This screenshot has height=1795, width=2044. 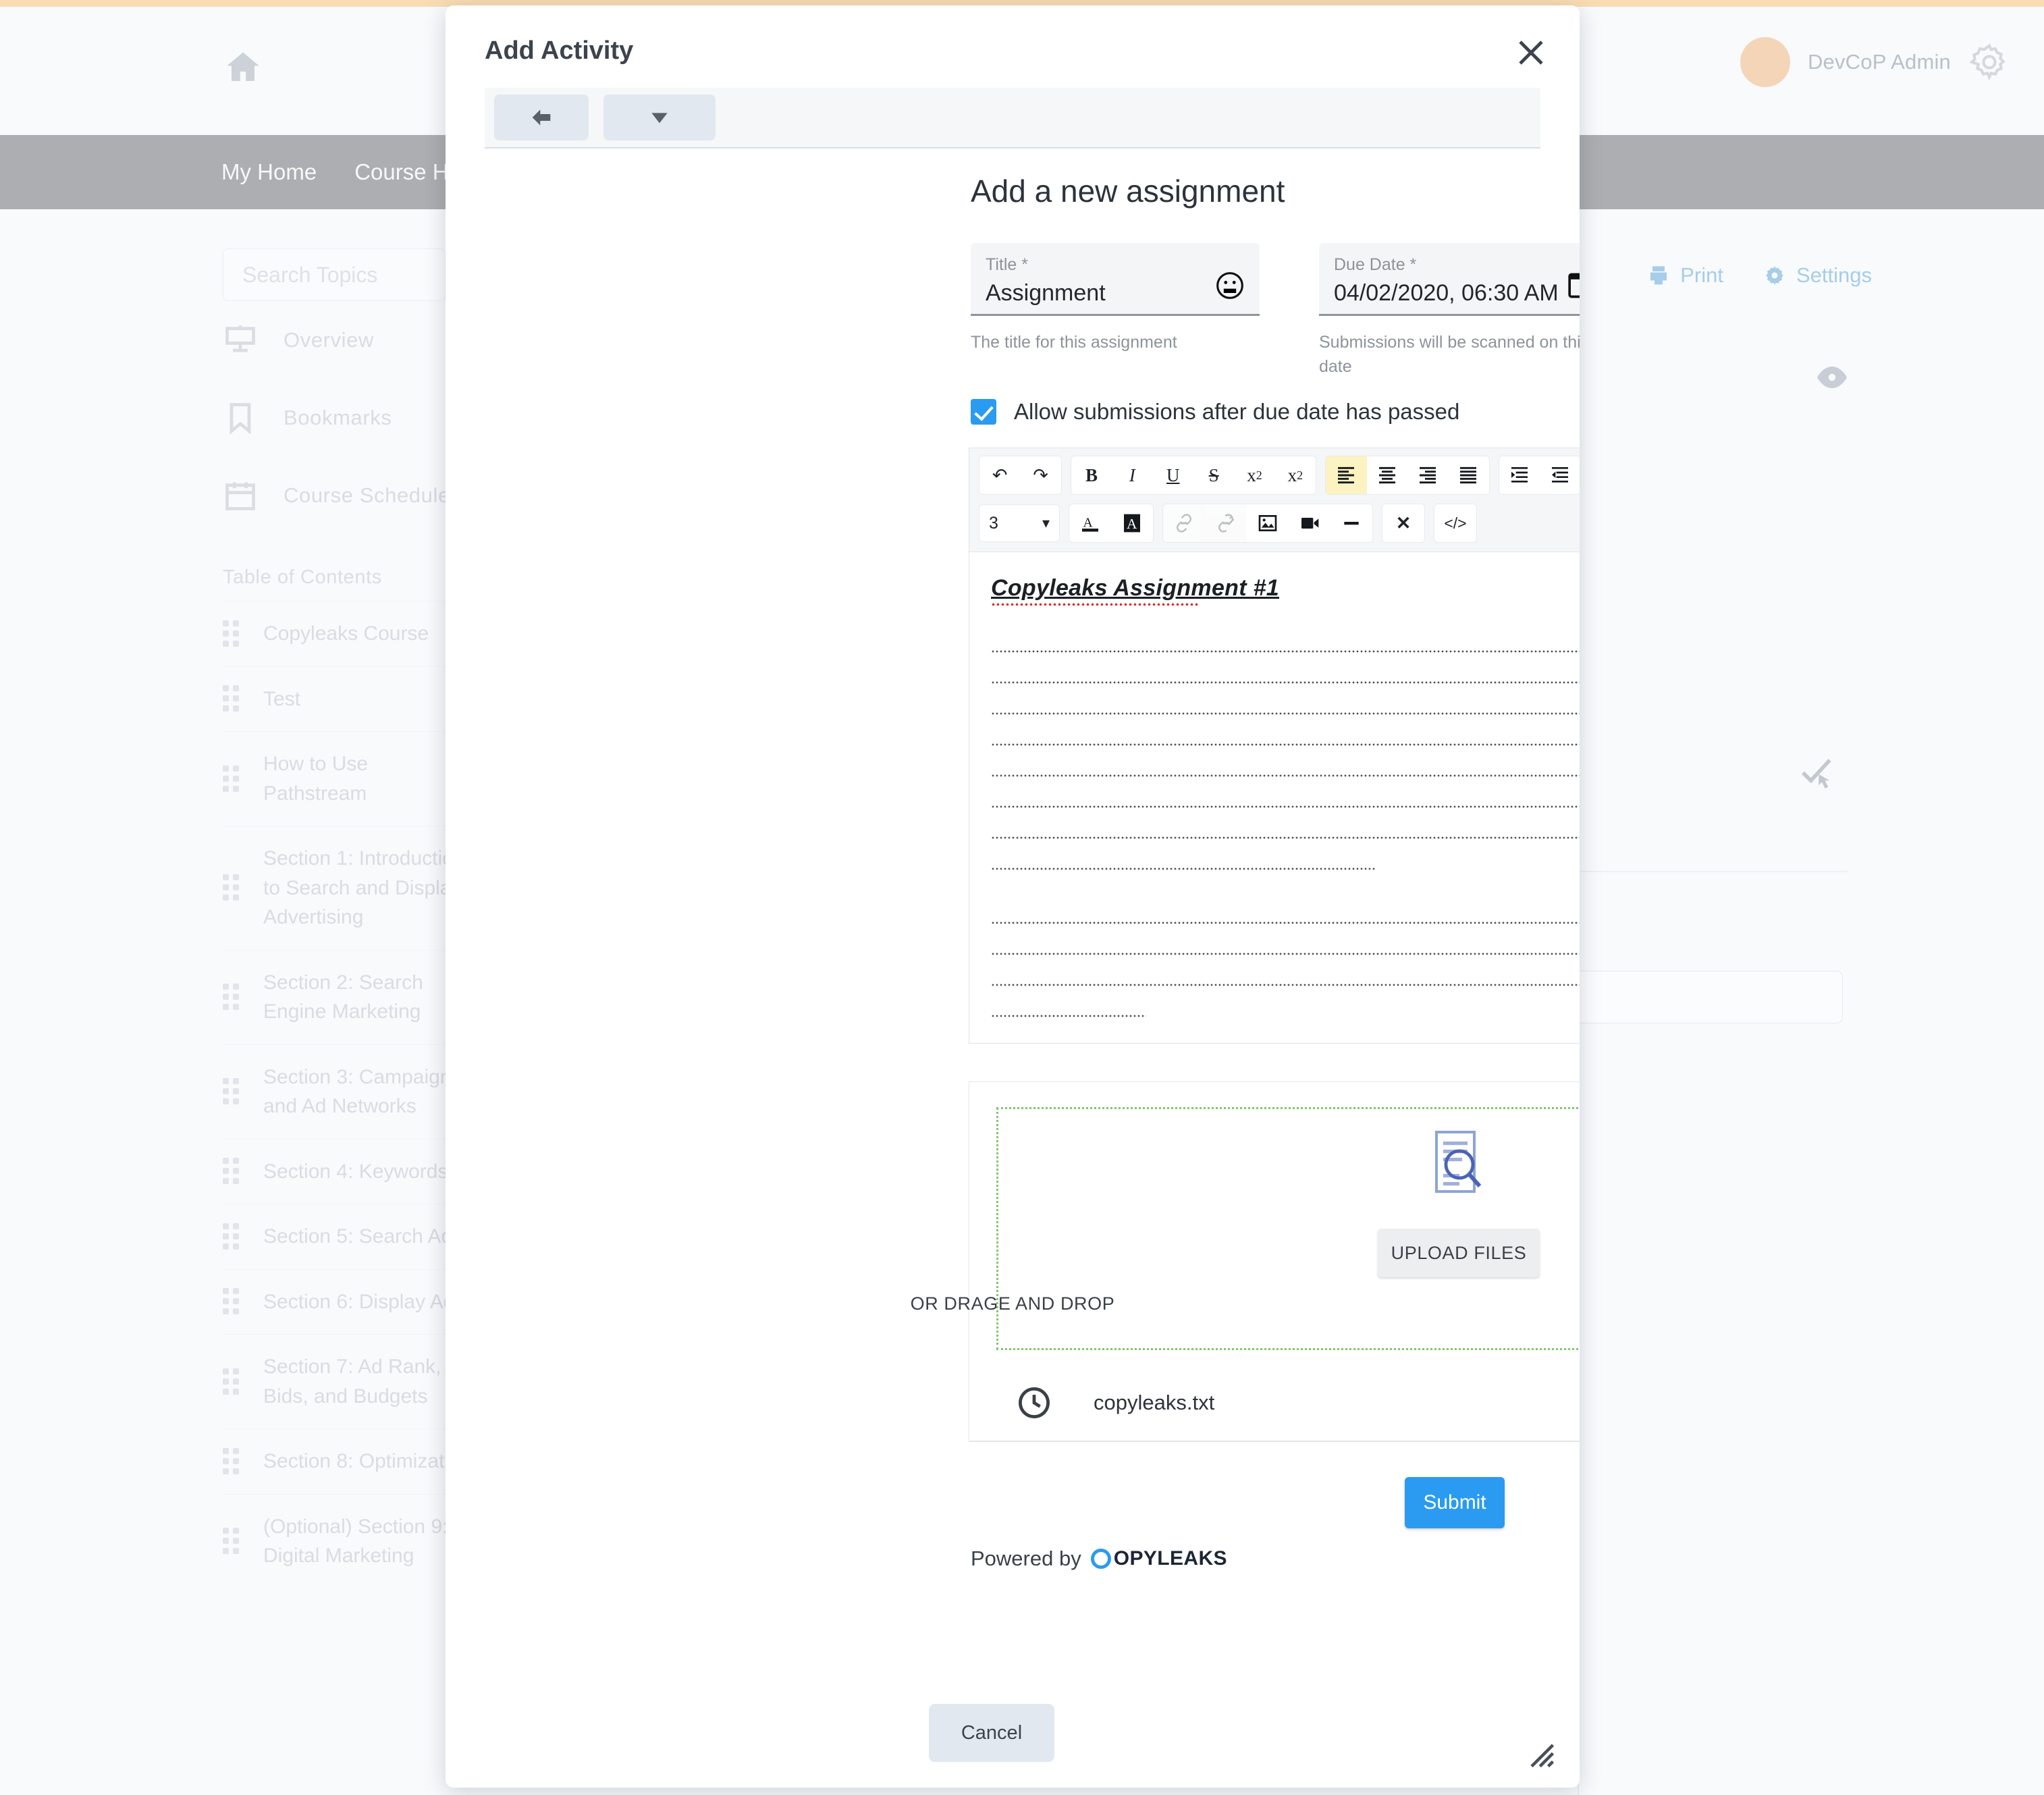 I want to click on toc-item: Copyleaks Course, so click(x=348, y=633).